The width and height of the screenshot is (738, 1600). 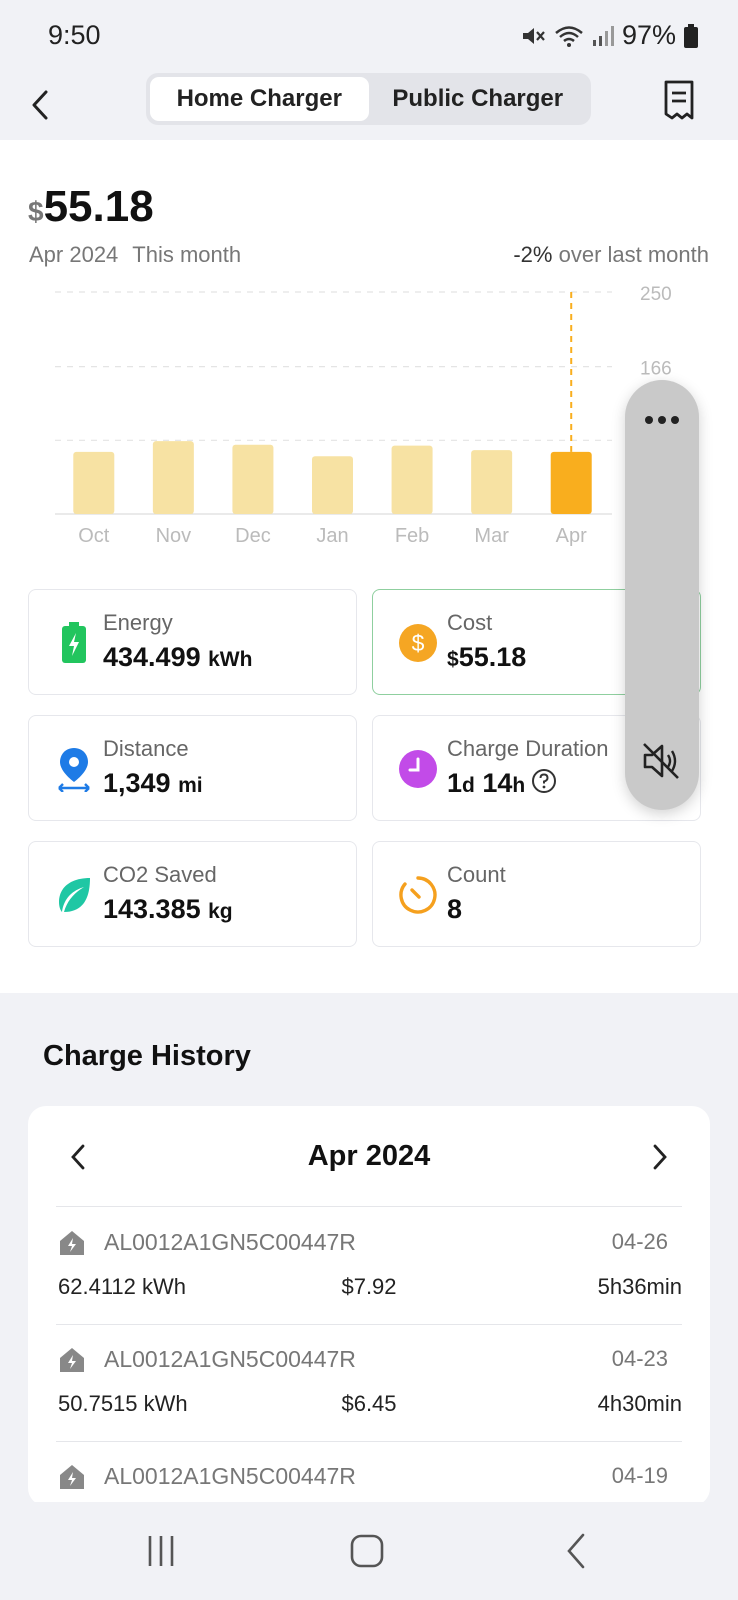 I want to click on x-tick-label: Oct, so click(x=94, y=536).